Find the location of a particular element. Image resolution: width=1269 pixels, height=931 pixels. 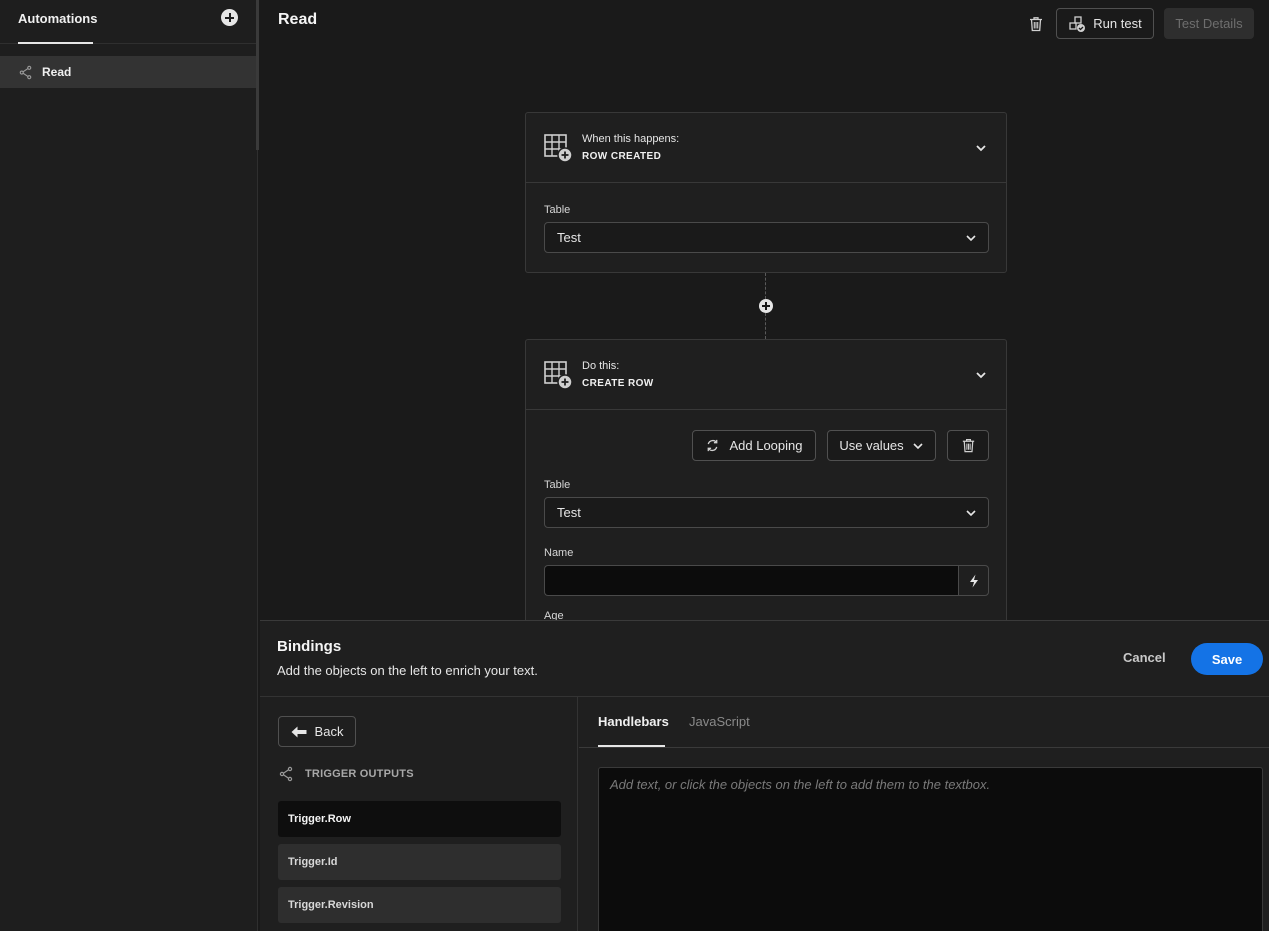

tab-javascript: JavaScript is located at coordinates (719, 721).